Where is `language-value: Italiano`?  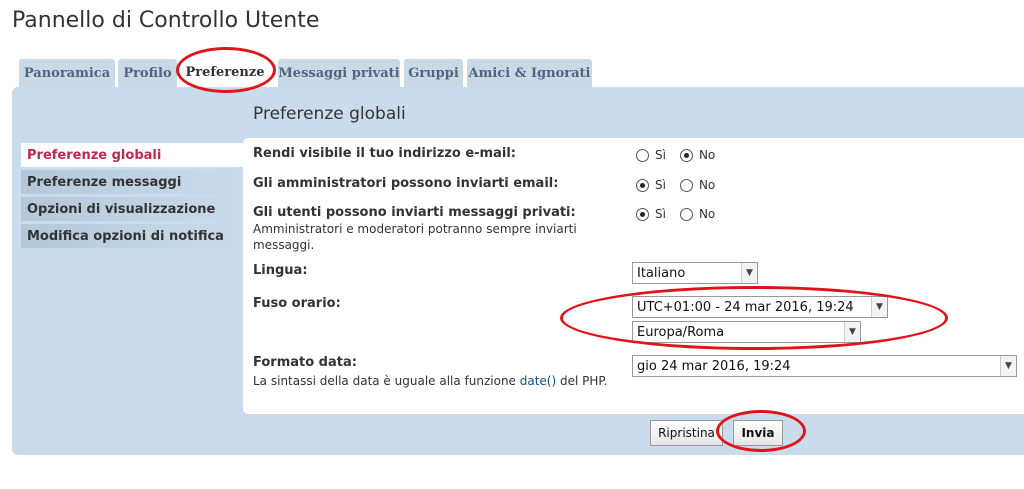 language-value: Italiano is located at coordinates (661, 273).